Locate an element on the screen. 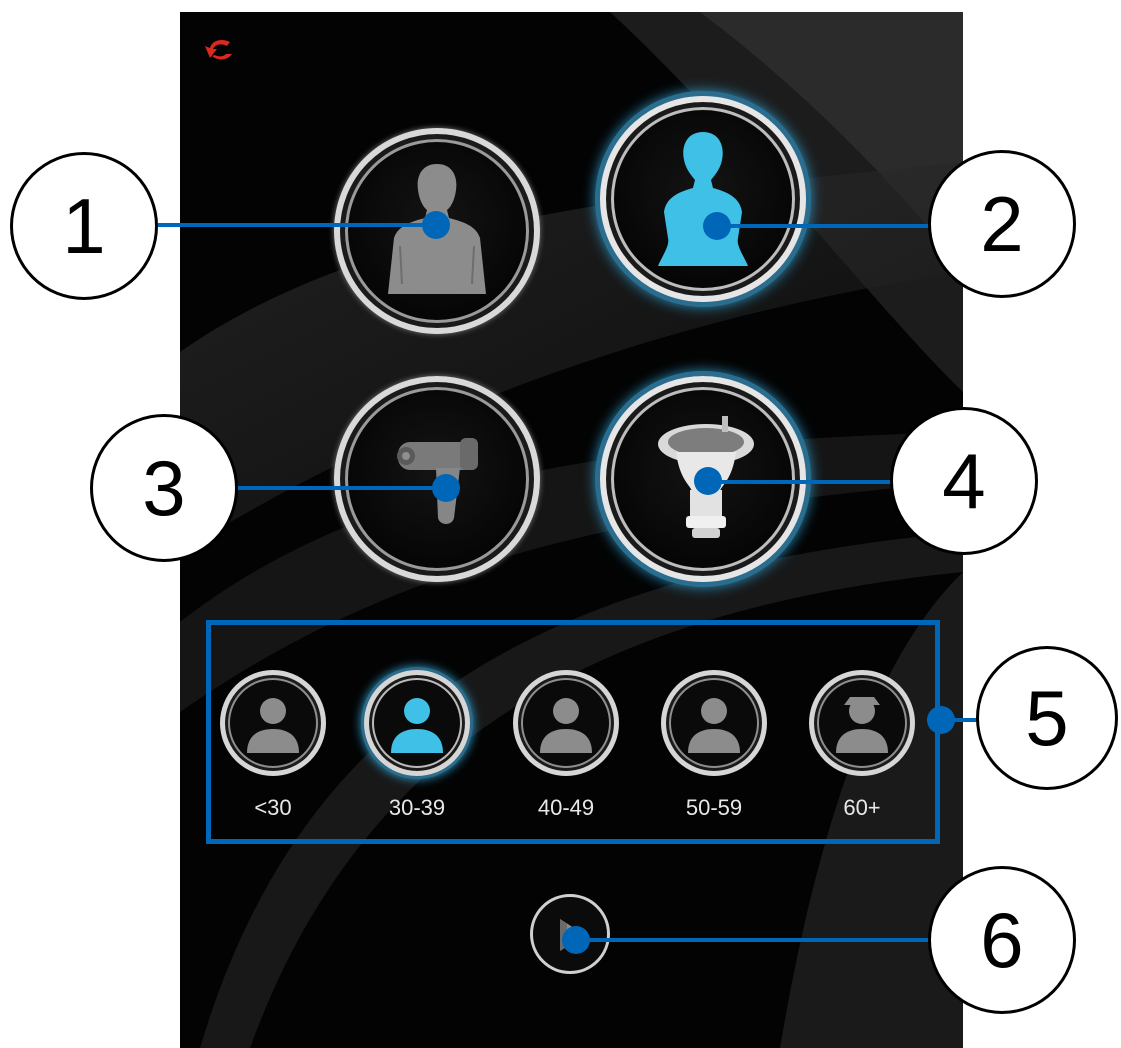 The image size is (1121, 1048). callout-1: 1 is located at coordinates (84, 226).